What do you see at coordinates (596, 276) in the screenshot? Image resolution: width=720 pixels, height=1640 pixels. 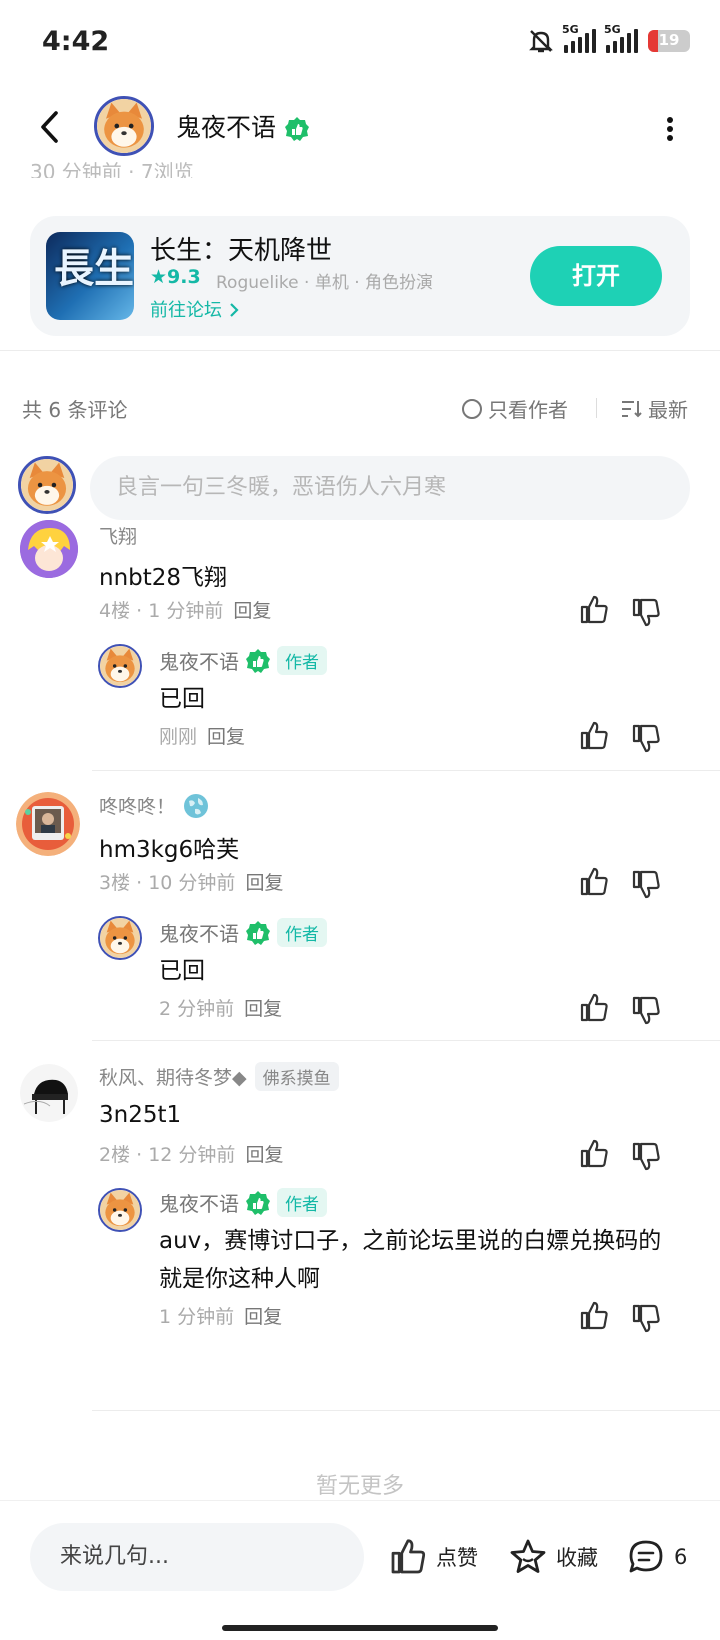 I see `open-game-button: 打开` at bounding box center [596, 276].